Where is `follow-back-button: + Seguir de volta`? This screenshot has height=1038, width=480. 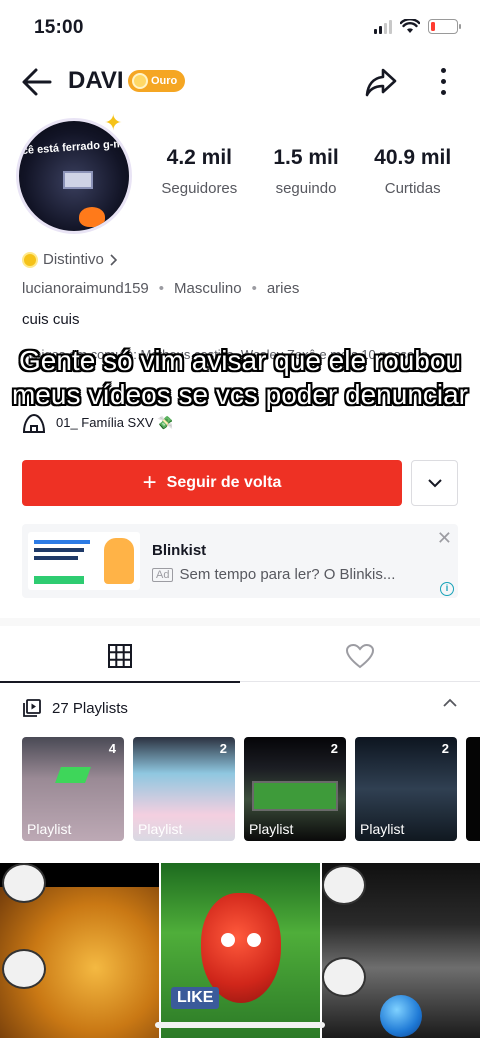 follow-back-button: + Seguir de volta is located at coordinates (212, 483).